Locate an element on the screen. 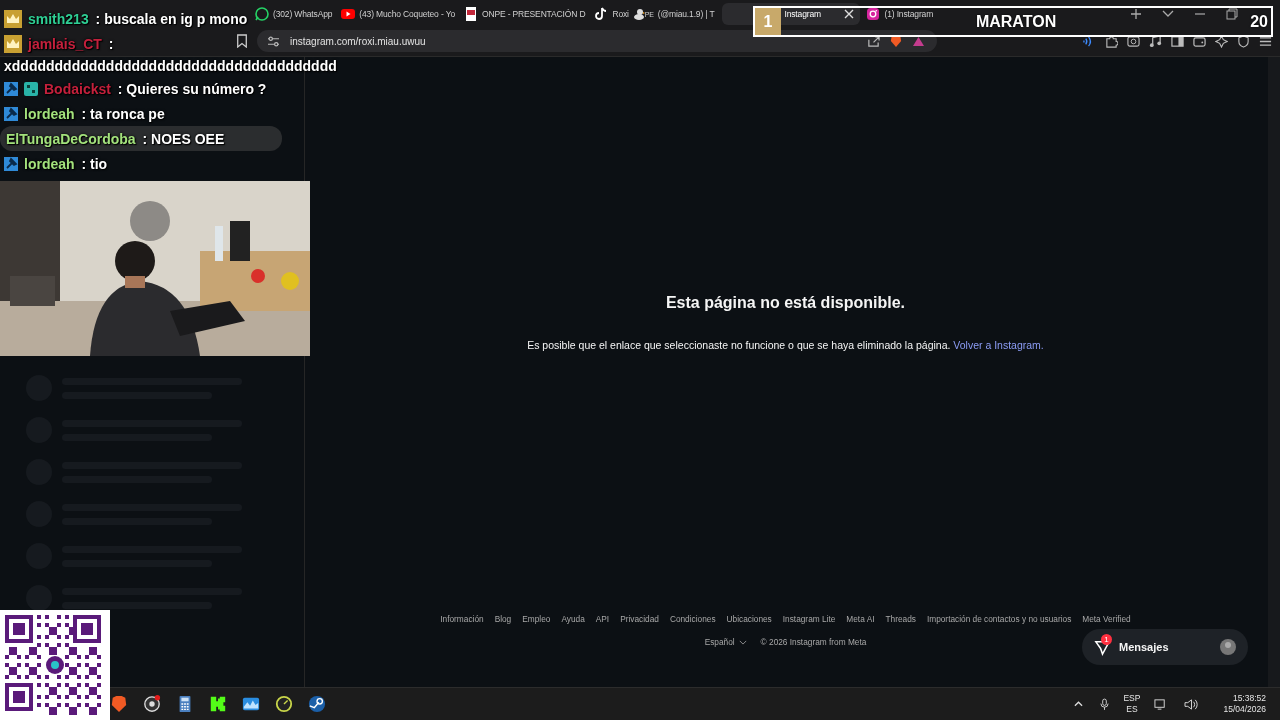  language-selector: Español is located at coordinates (725, 642).